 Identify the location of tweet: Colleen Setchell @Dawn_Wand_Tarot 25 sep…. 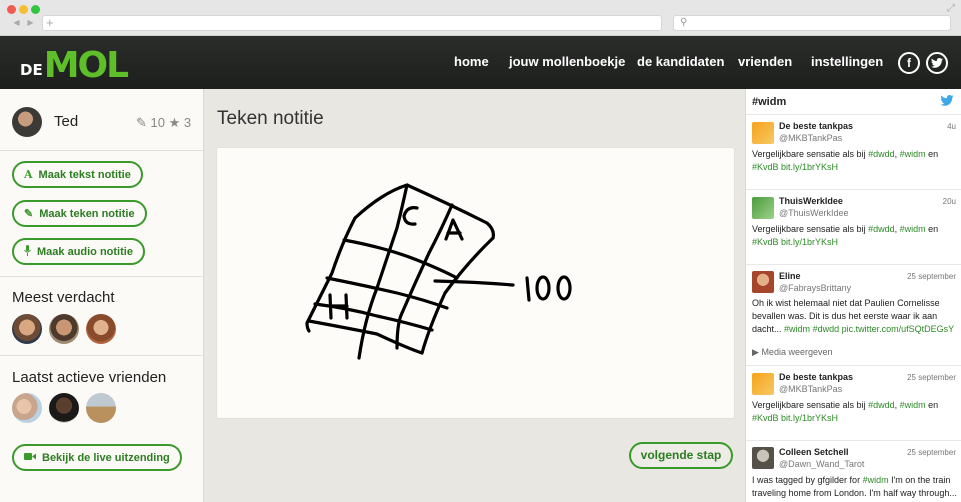
(853, 471).